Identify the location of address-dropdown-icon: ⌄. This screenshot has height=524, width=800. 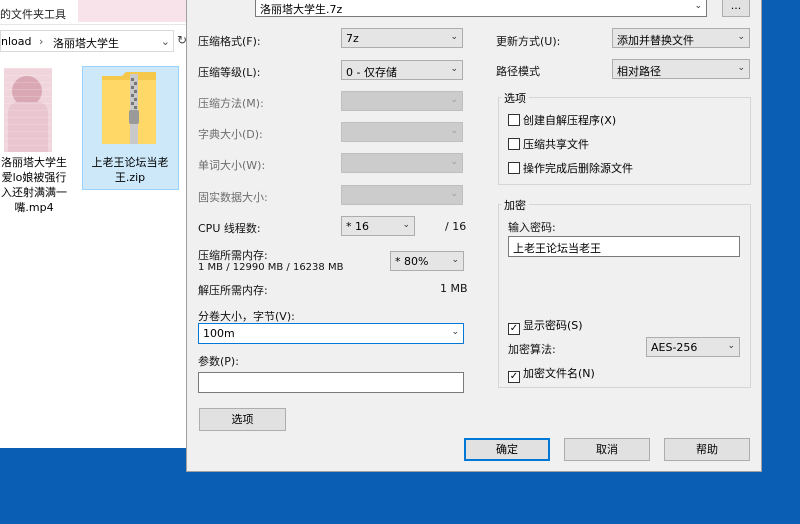
(165, 41).